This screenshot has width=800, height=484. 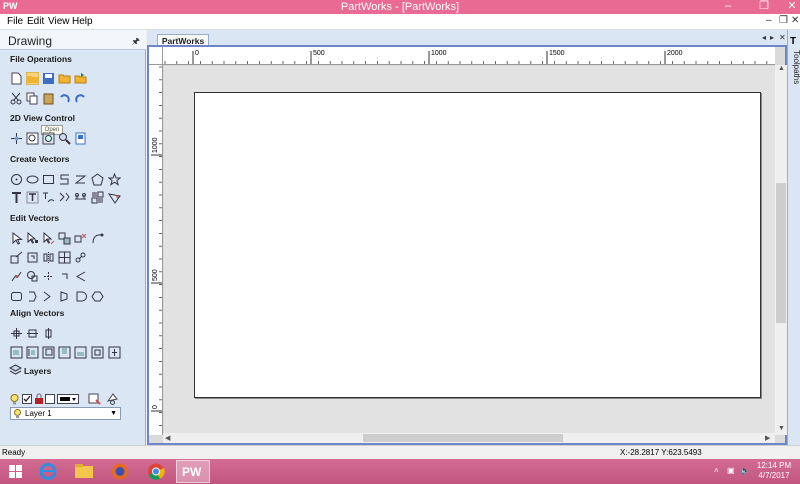 What do you see at coordinates (94, 398) in the screenshot?
I see `layer-manager-icon` at bounding box center [94, 398].